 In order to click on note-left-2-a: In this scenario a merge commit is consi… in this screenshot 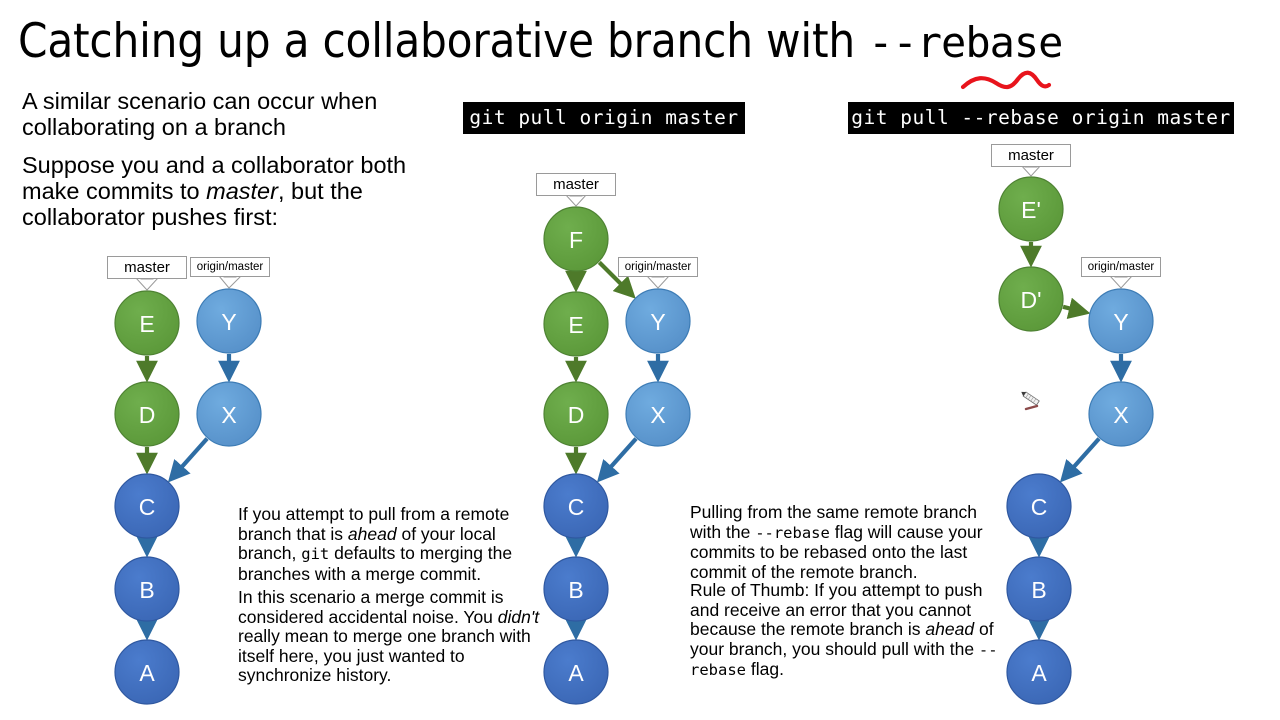, I will do `click(371, 607)`.